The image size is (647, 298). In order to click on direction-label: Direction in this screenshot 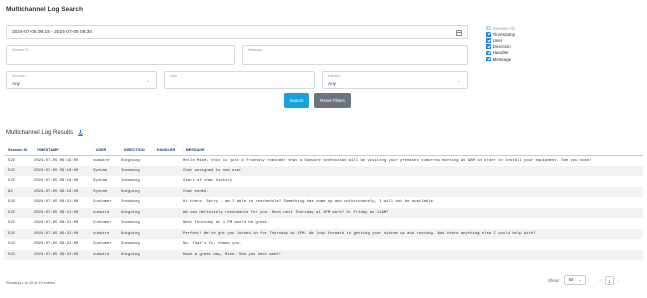, I will do `click(19, 76)`.